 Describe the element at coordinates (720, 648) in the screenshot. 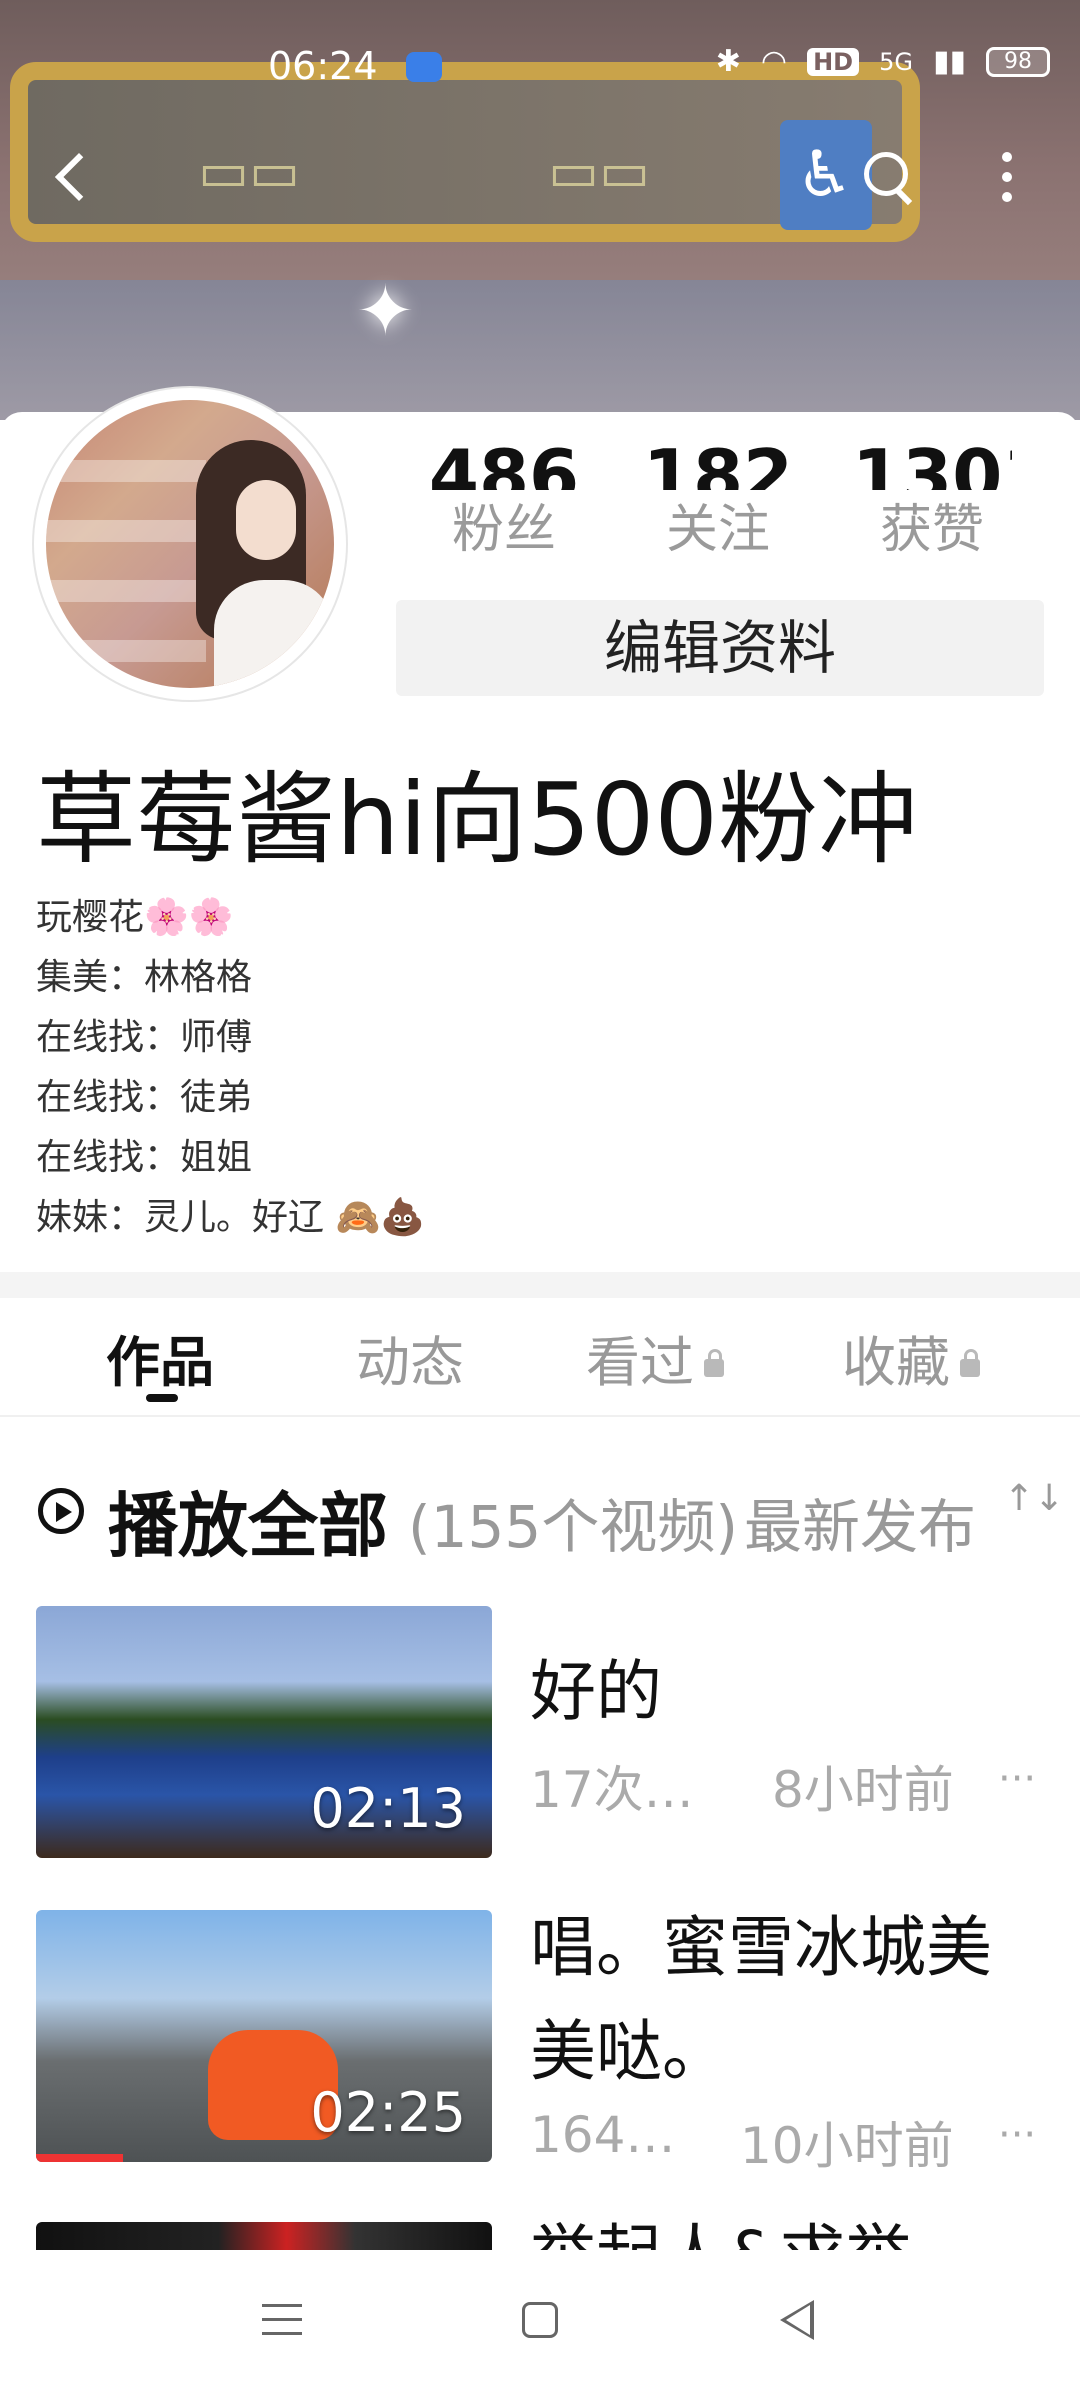

I see `edit-profile-button: 编辑资料` at that location.